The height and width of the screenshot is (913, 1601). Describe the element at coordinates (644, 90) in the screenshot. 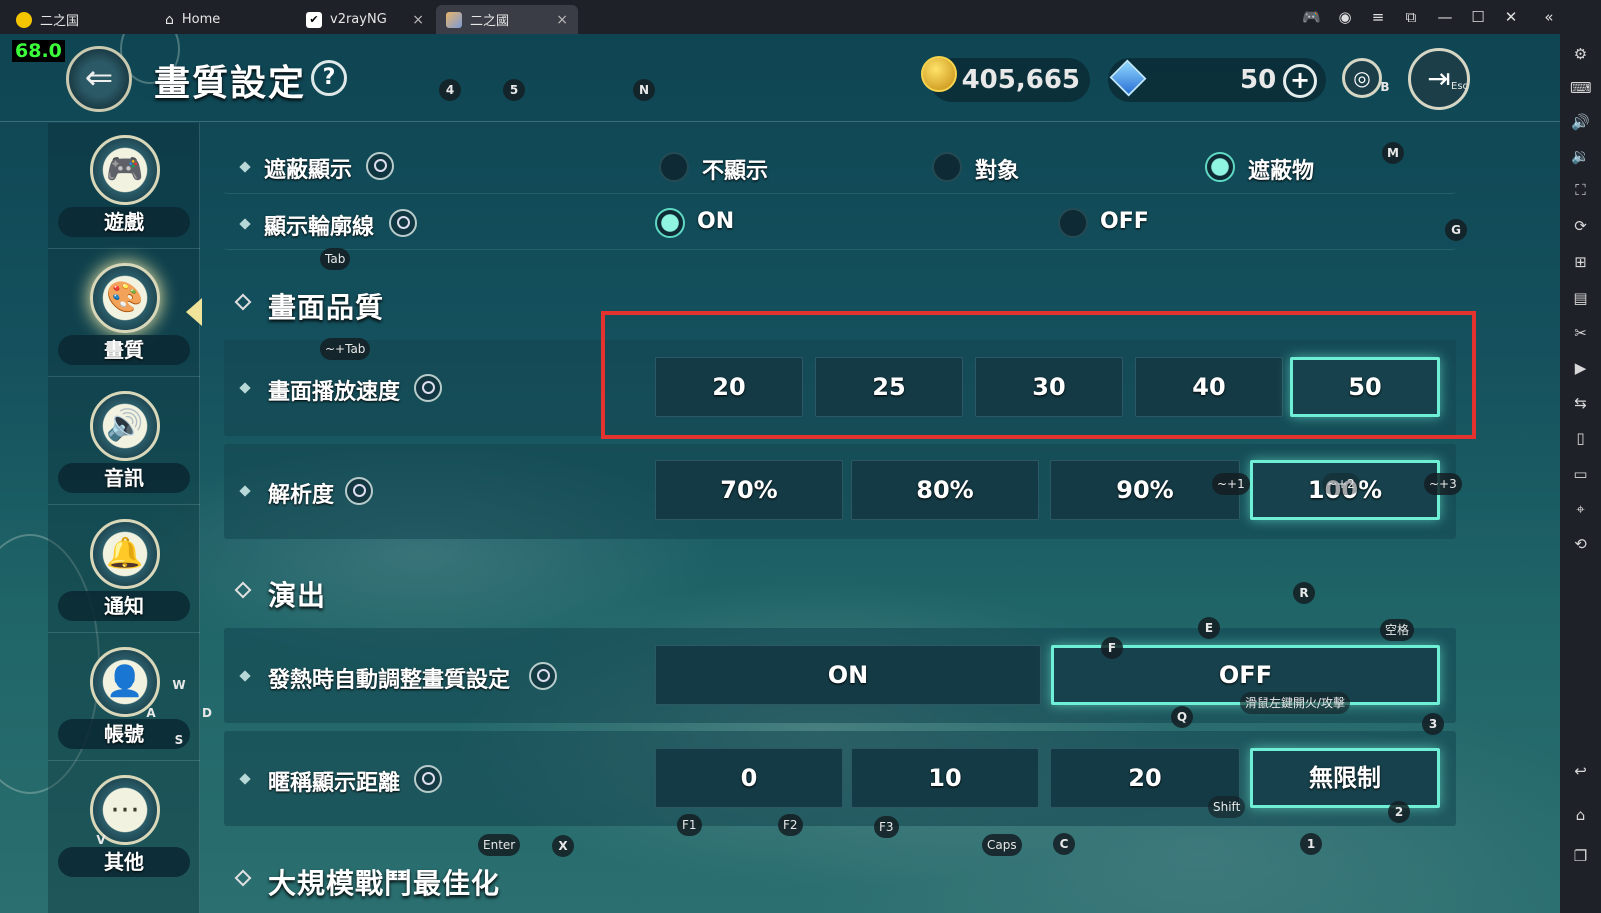

I see `key-hint: N` at that location.